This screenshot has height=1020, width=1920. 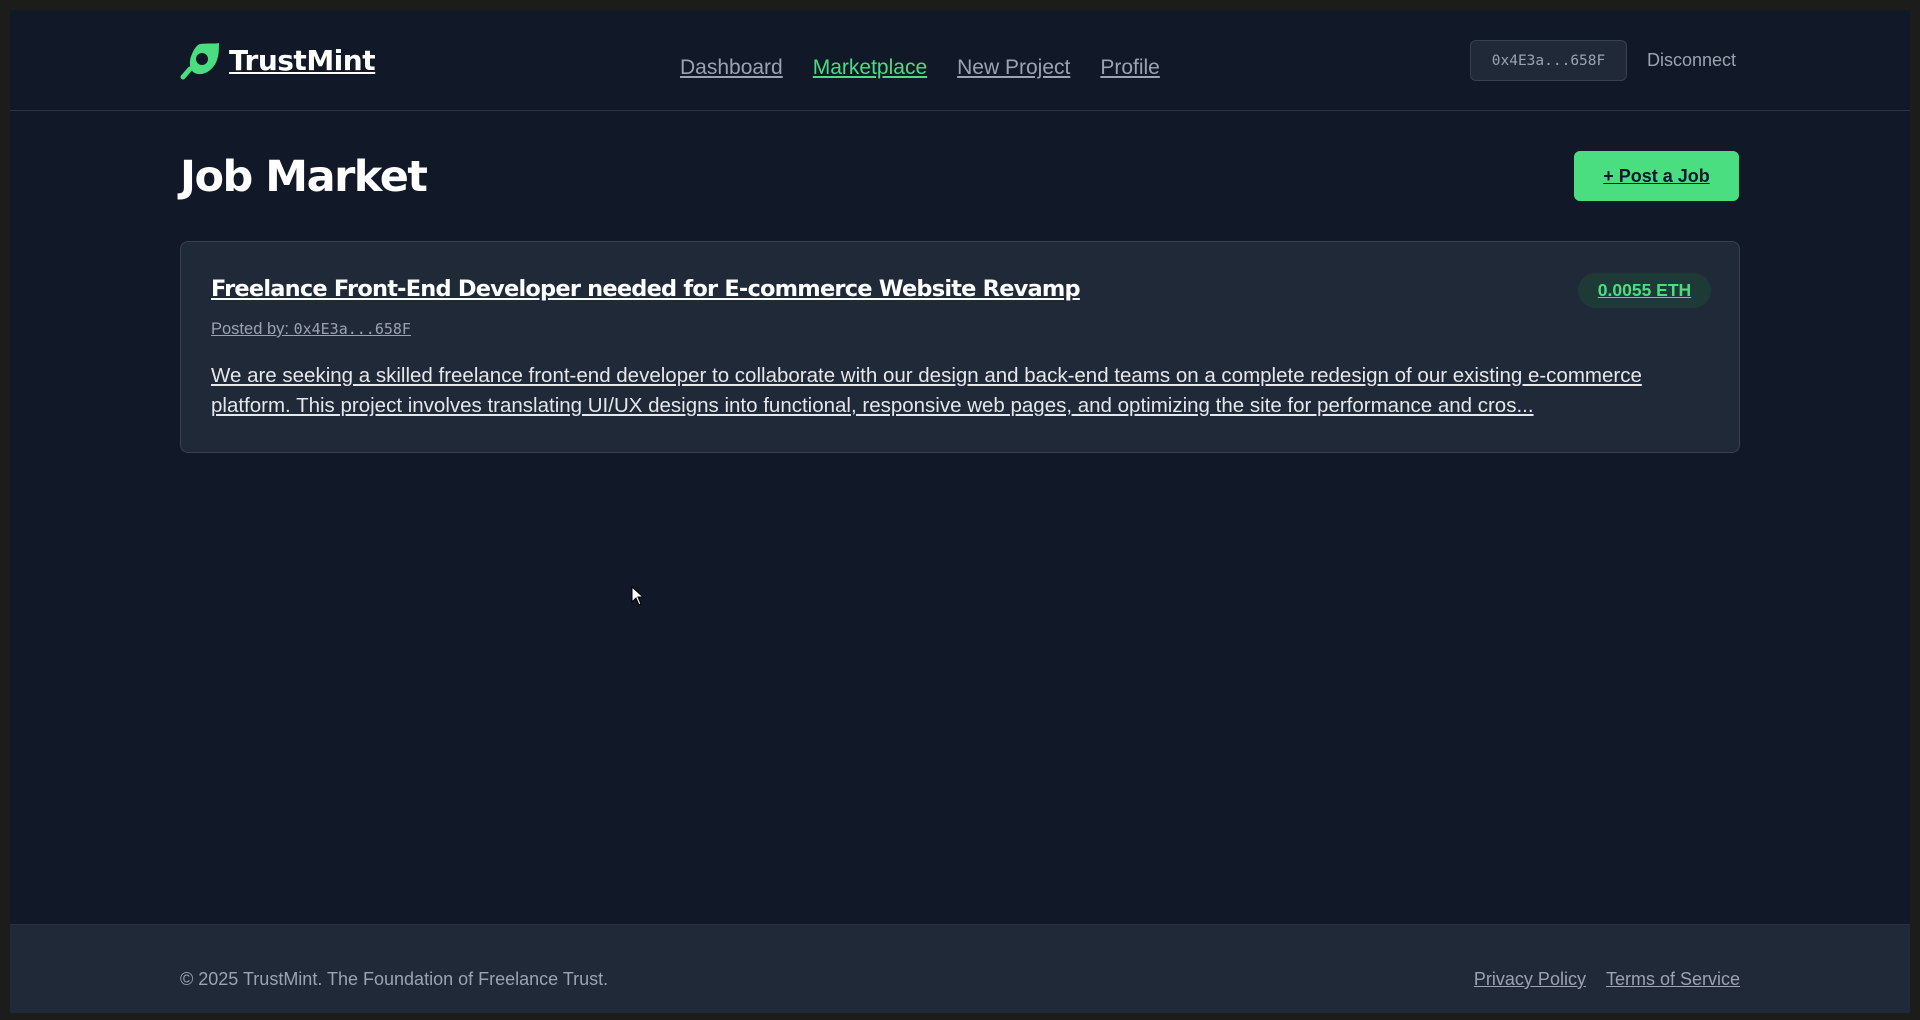 I want to click on nav-item-new-project: New Project, so click(x=1013, y=68).